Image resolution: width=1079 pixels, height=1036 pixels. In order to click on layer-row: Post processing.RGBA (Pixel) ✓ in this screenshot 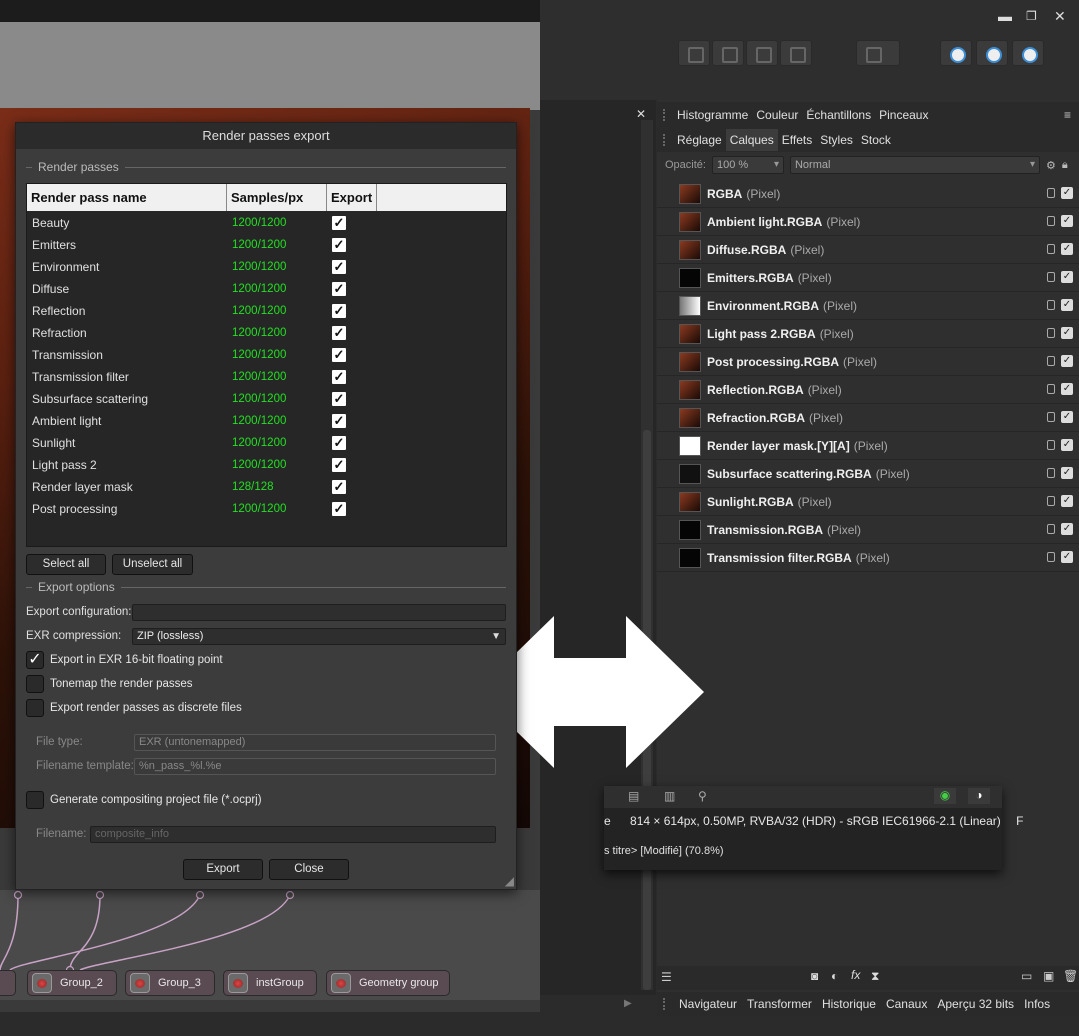, I will do `click(868, 362)`.